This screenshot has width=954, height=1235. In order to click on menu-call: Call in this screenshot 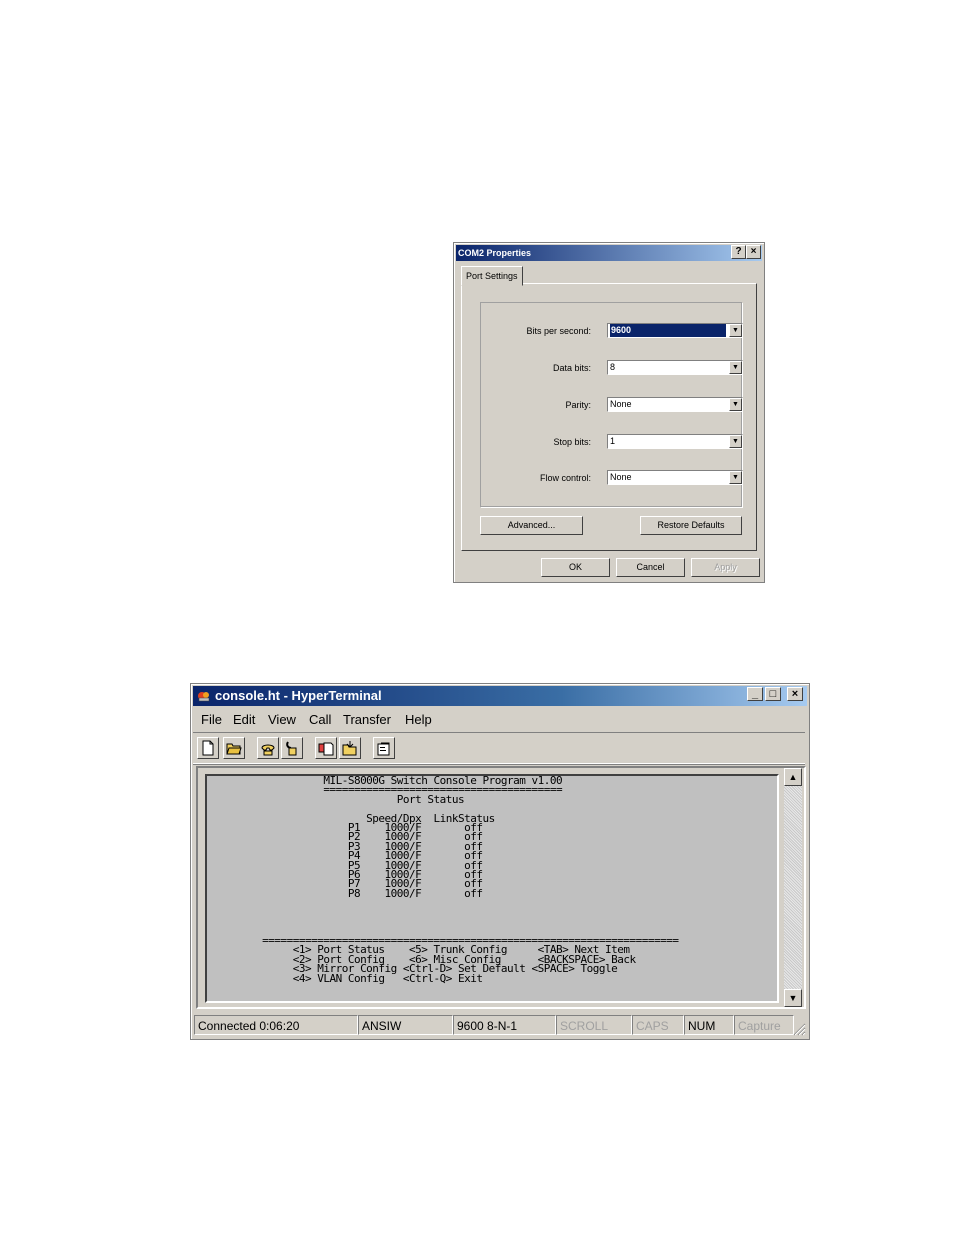, I will do `click(320, 719)`.